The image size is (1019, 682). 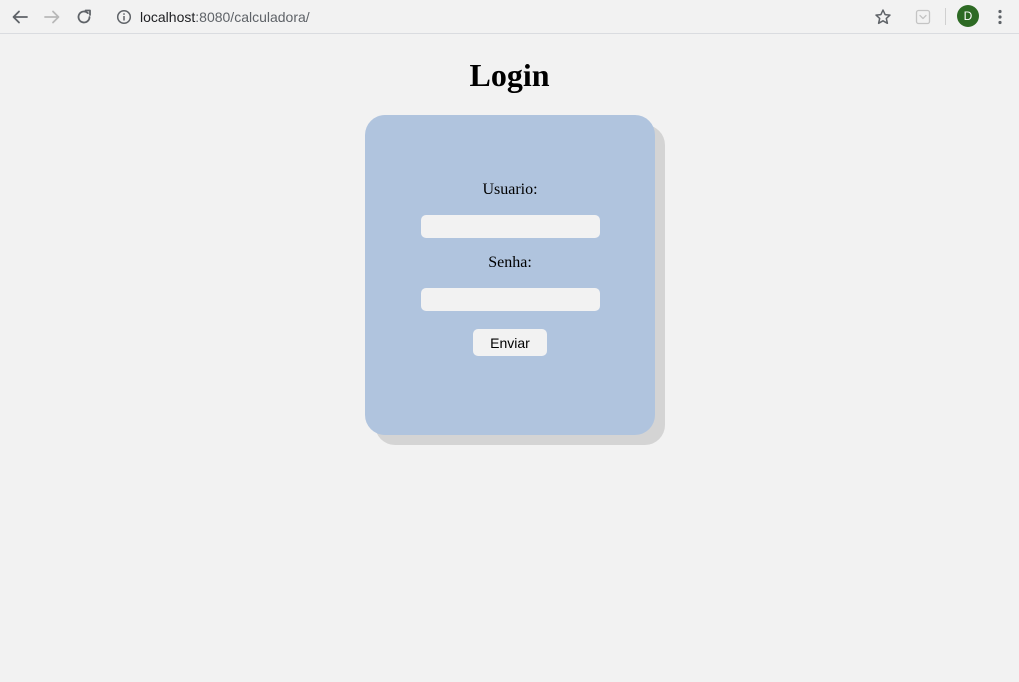 I want to click on toolbar-divider, so click(x=945, y=16).